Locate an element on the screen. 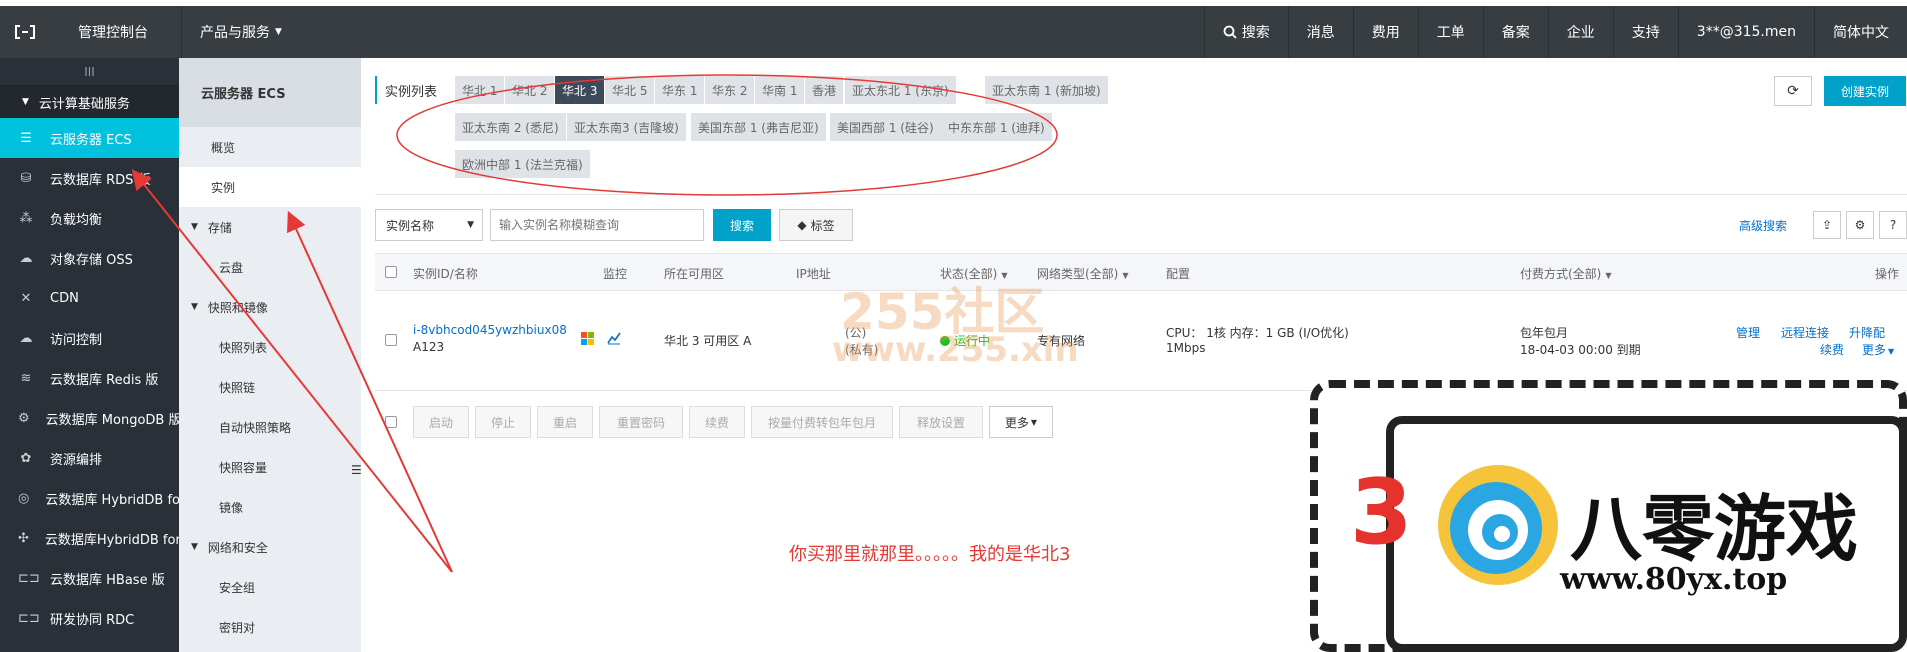 The image size is (1907, 652). messages-link: 消息 is located at coordinates (1320, 32).